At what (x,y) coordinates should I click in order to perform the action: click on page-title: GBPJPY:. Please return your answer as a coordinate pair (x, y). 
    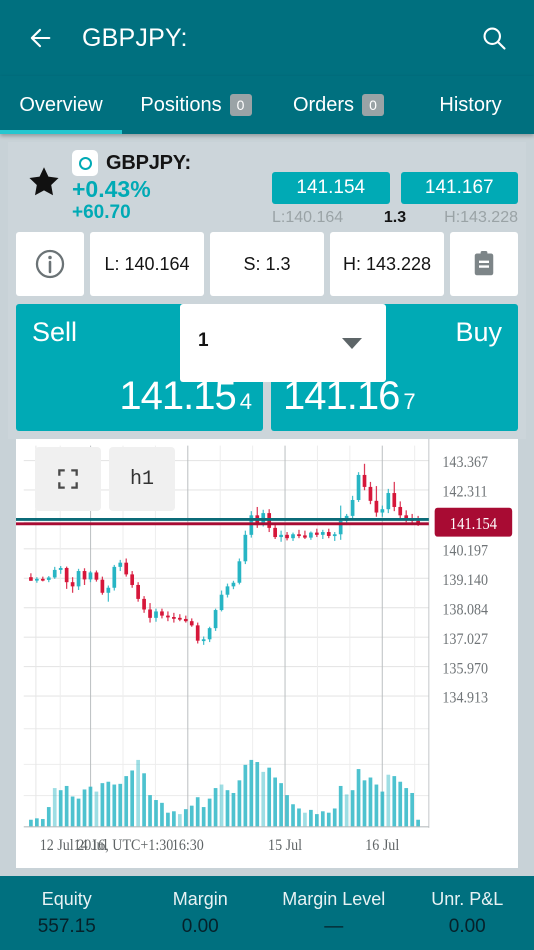
    Looking at the image, I should click on (135, 37).